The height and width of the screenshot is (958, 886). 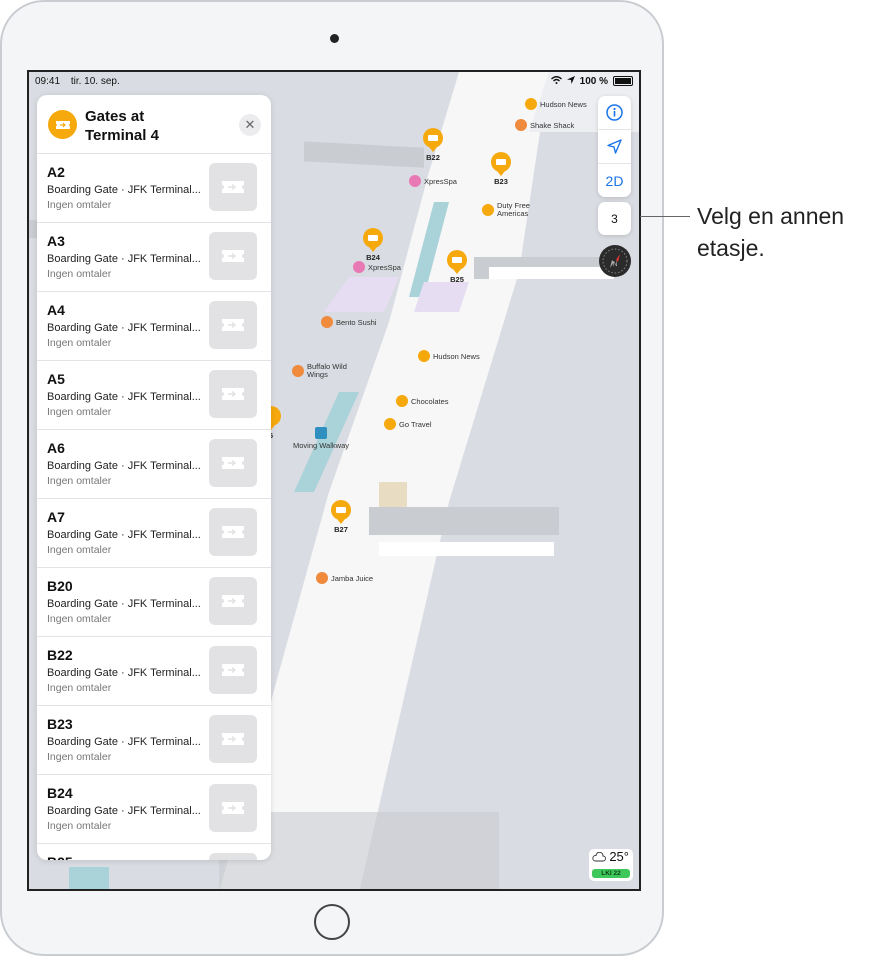 What do you see at coordinates (377, 267) in the screenshot?
I see `poi-xpresspa-2: XpresSpa` at bounding box center [377, 267].